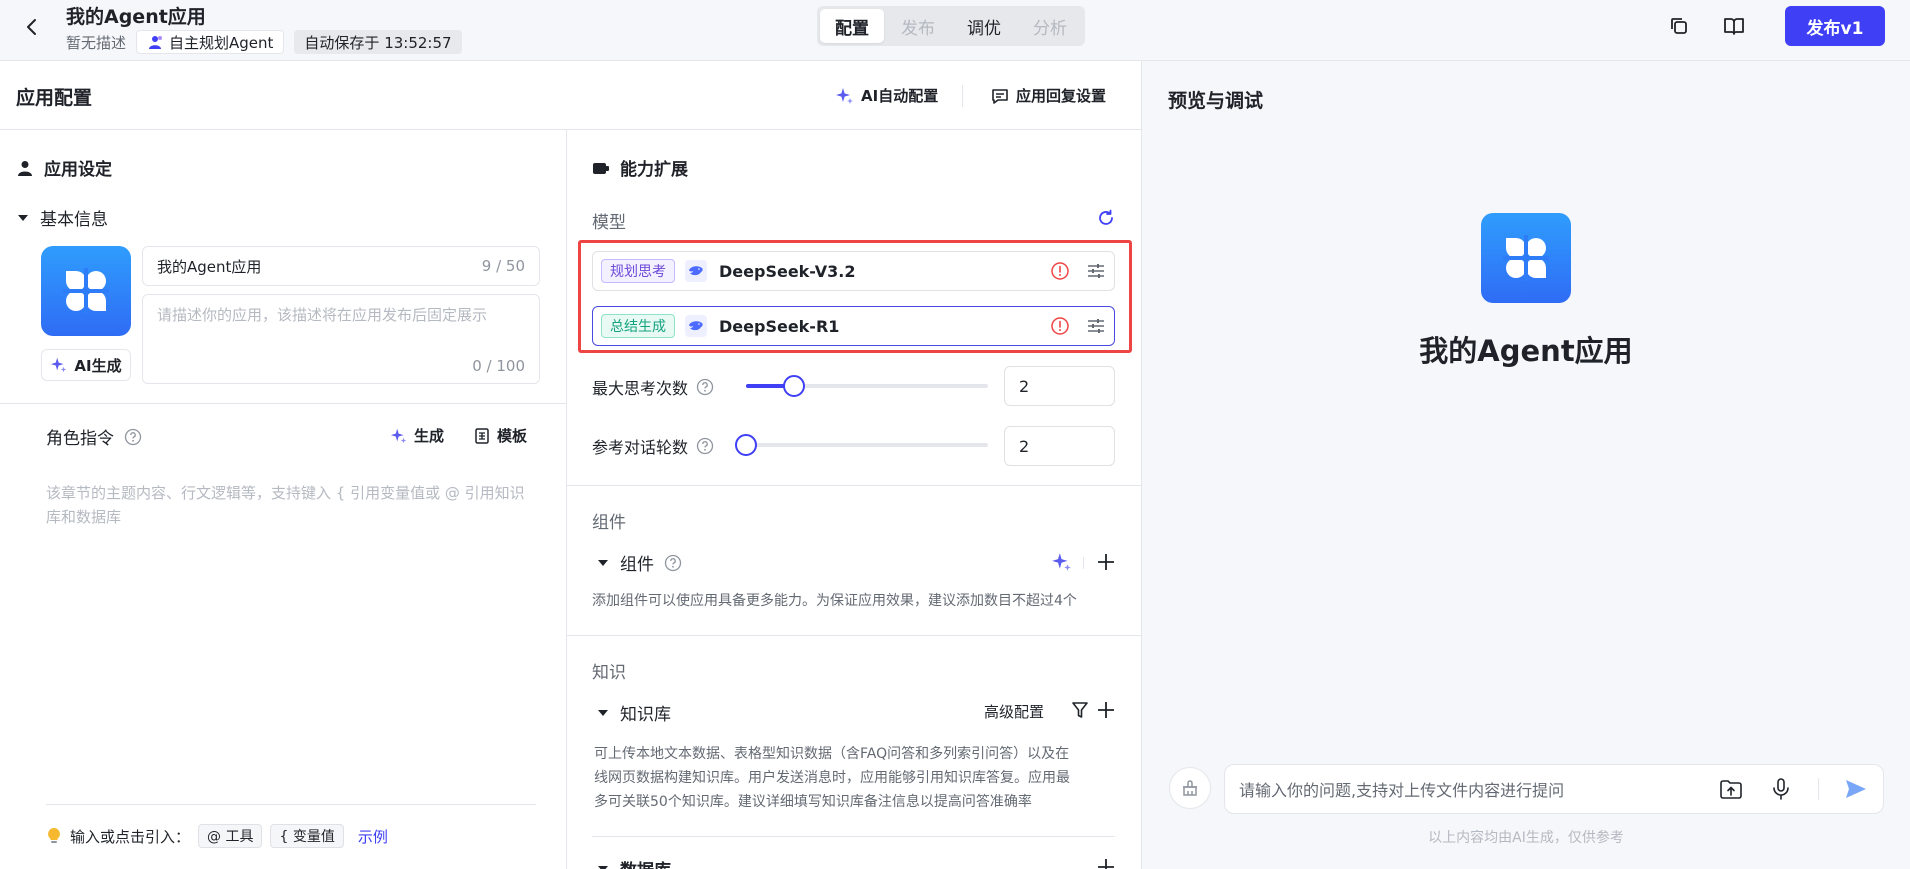 The width and height of the screenshot is (1910, 869). I want to click on ref-rounds-label: 参考对话轮数, so click(640, 447).